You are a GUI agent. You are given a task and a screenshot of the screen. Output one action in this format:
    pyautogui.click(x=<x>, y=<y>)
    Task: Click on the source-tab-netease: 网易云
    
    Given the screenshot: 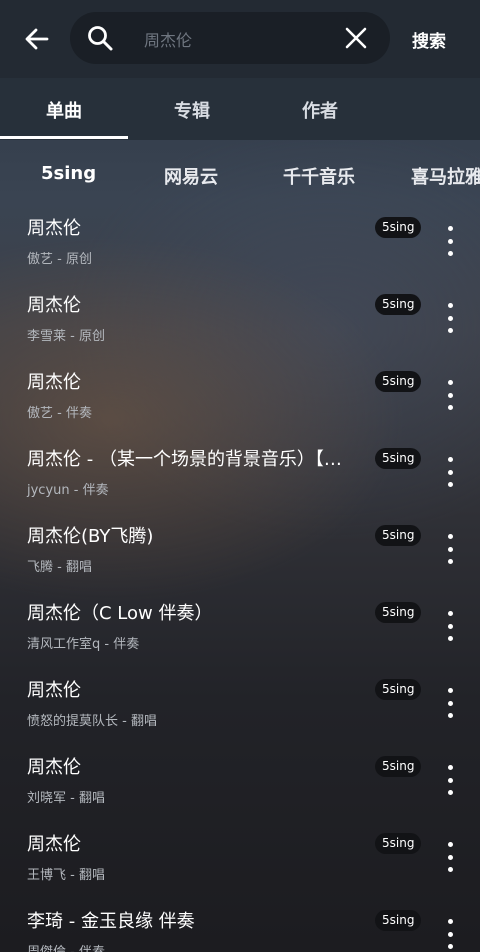 What is the action you would take?
    pyautogui.click(x=191, y=176)
    